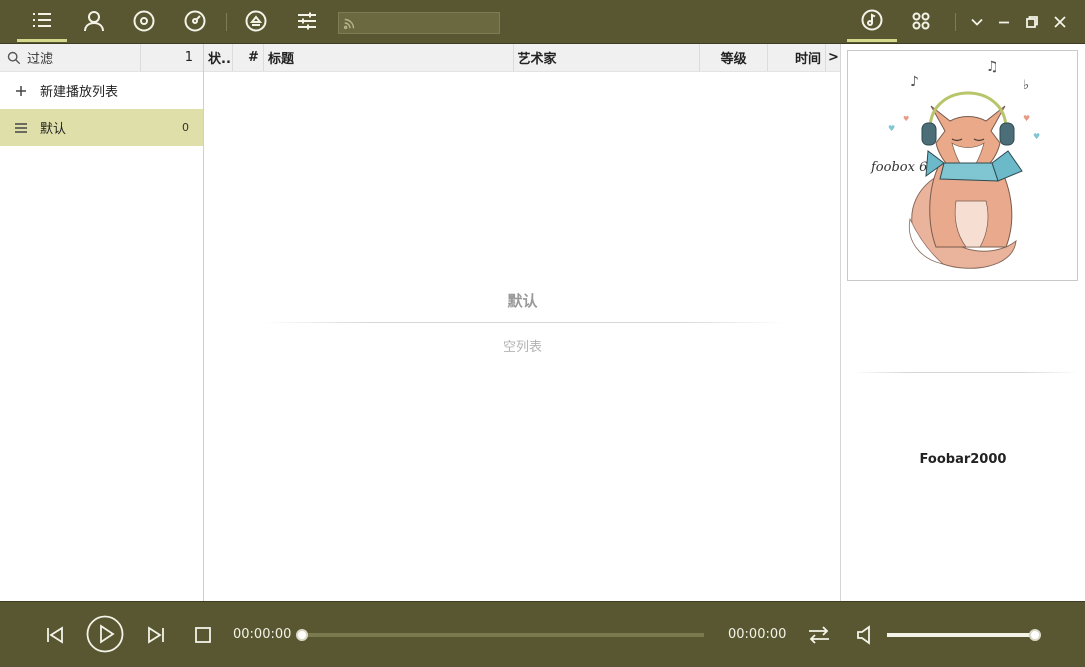 The height and width of the screenshot is (667, 1085). I want to click on close-icon, so click(1060, 22).